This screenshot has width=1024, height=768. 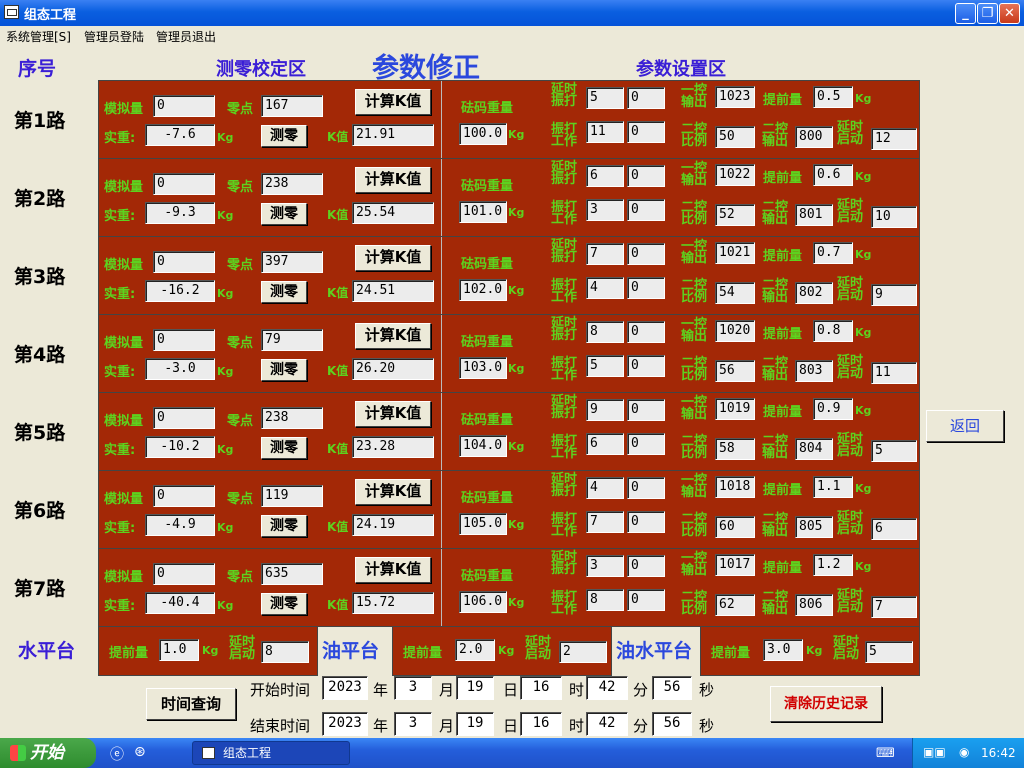 What do you see at coordinates (826, 704) in the screenshot?
I see `clear-history-button: 清除历史记录` at bounding box center [826, 704].